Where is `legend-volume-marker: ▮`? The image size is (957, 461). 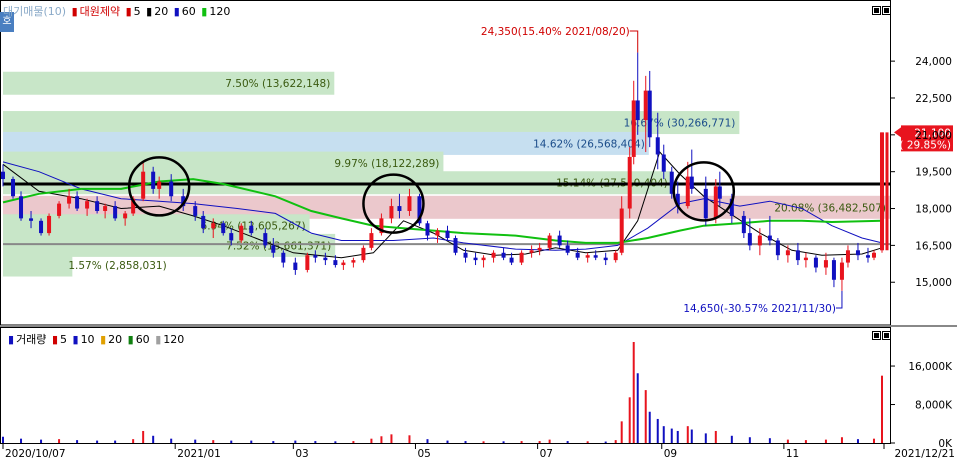 legend-volume-marker: ▮ is located at coordinates (11, 339).